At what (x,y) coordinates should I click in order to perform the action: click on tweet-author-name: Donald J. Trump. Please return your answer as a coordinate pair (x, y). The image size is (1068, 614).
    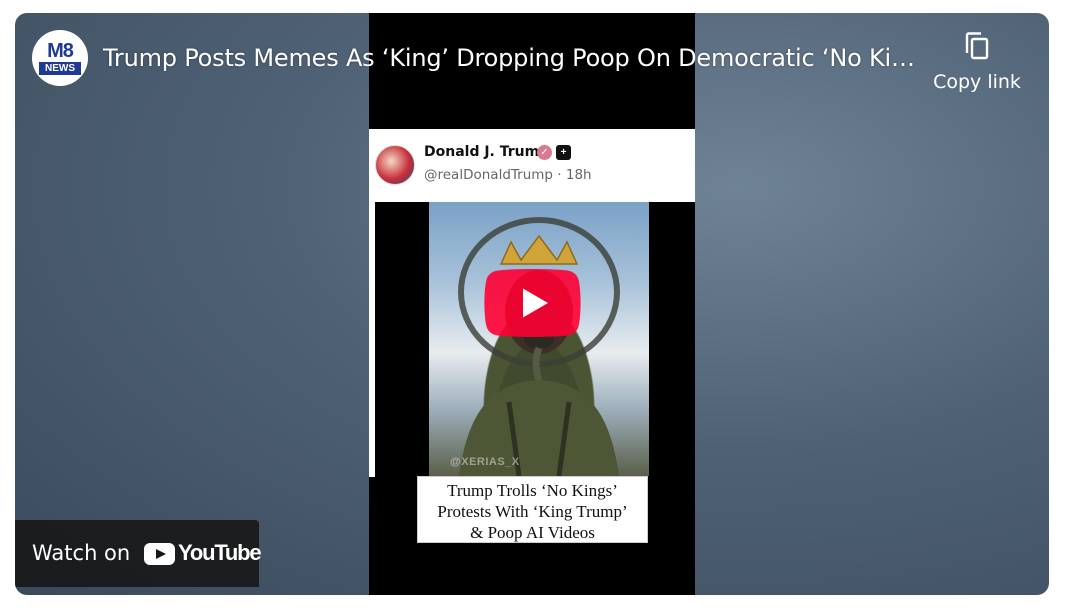
    Looking at the image, I should click on (487, 152).